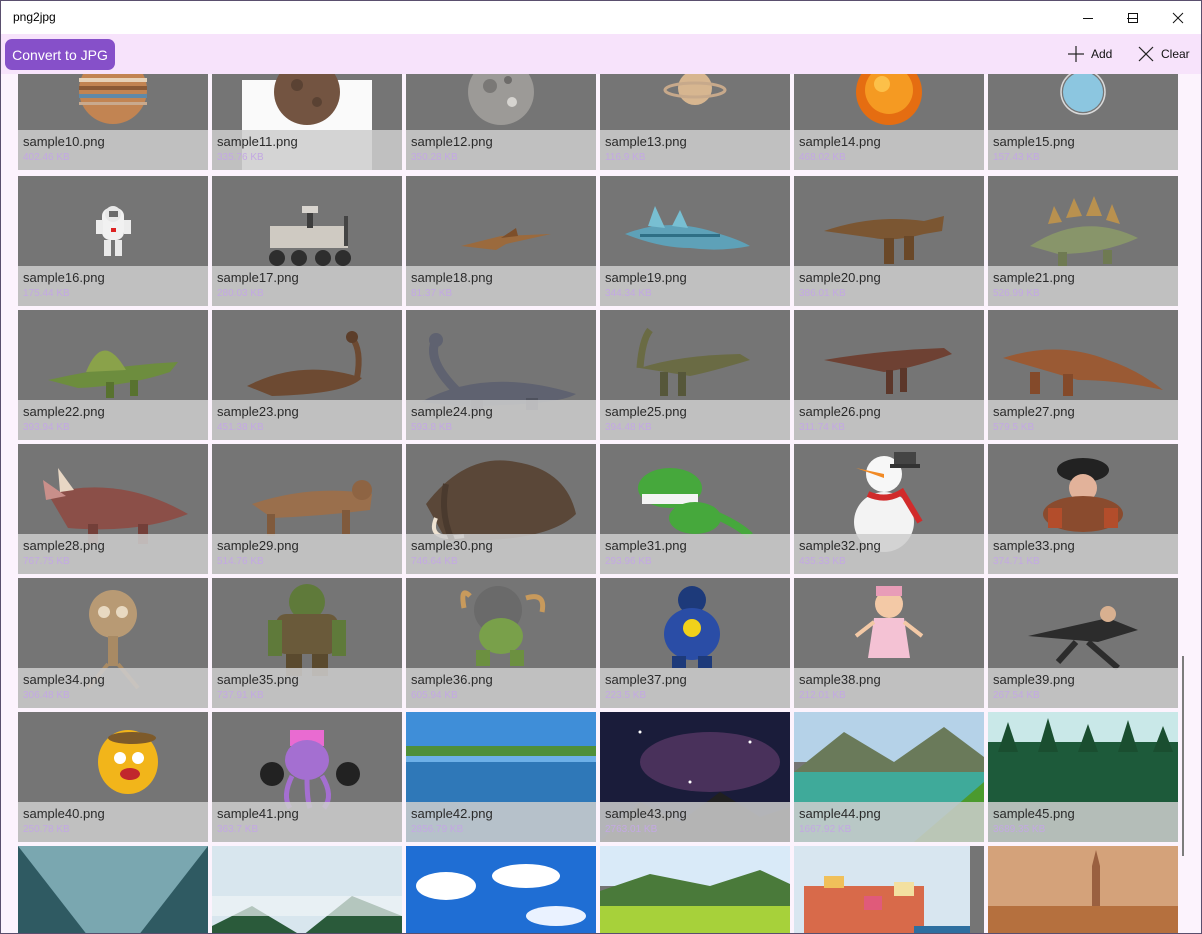 The image size is (1202, 934). What do you see at coordinates (889, 688) in the screenshot?
I see `tile-caption: sample38.png 212.01 KB` at bounding box center [889, 688].